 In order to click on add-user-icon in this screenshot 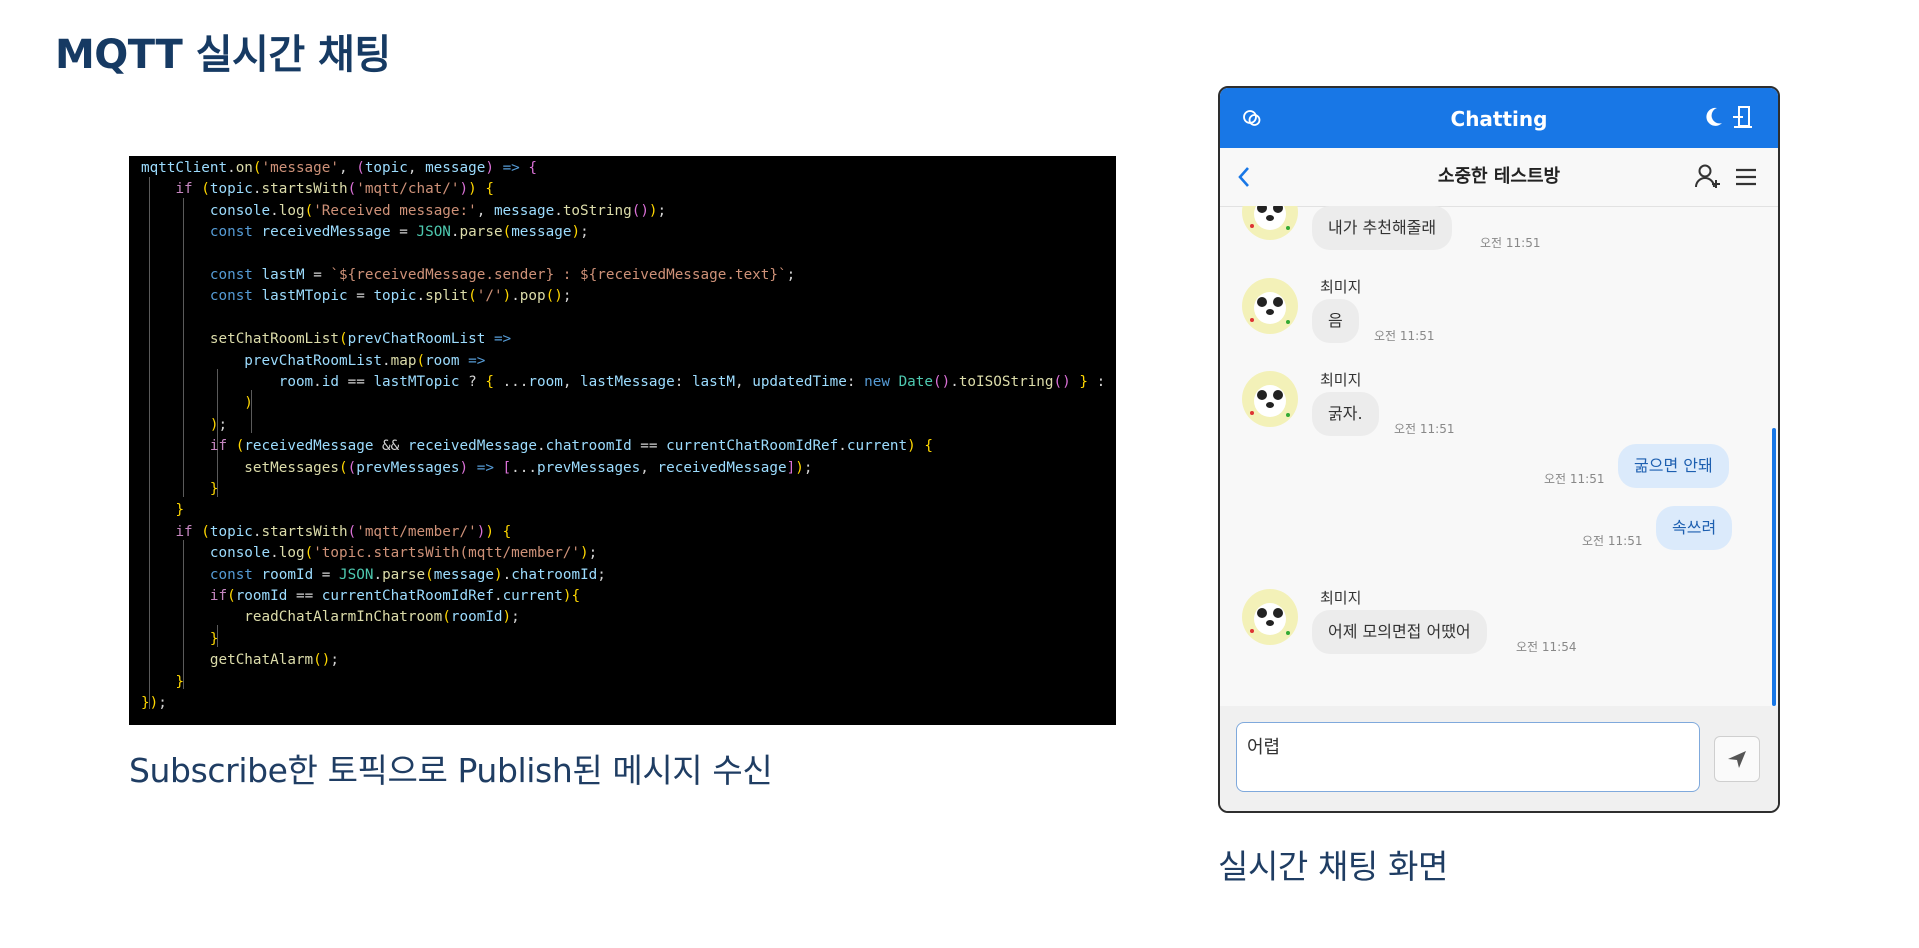, I will do `click(1708, 178)`.